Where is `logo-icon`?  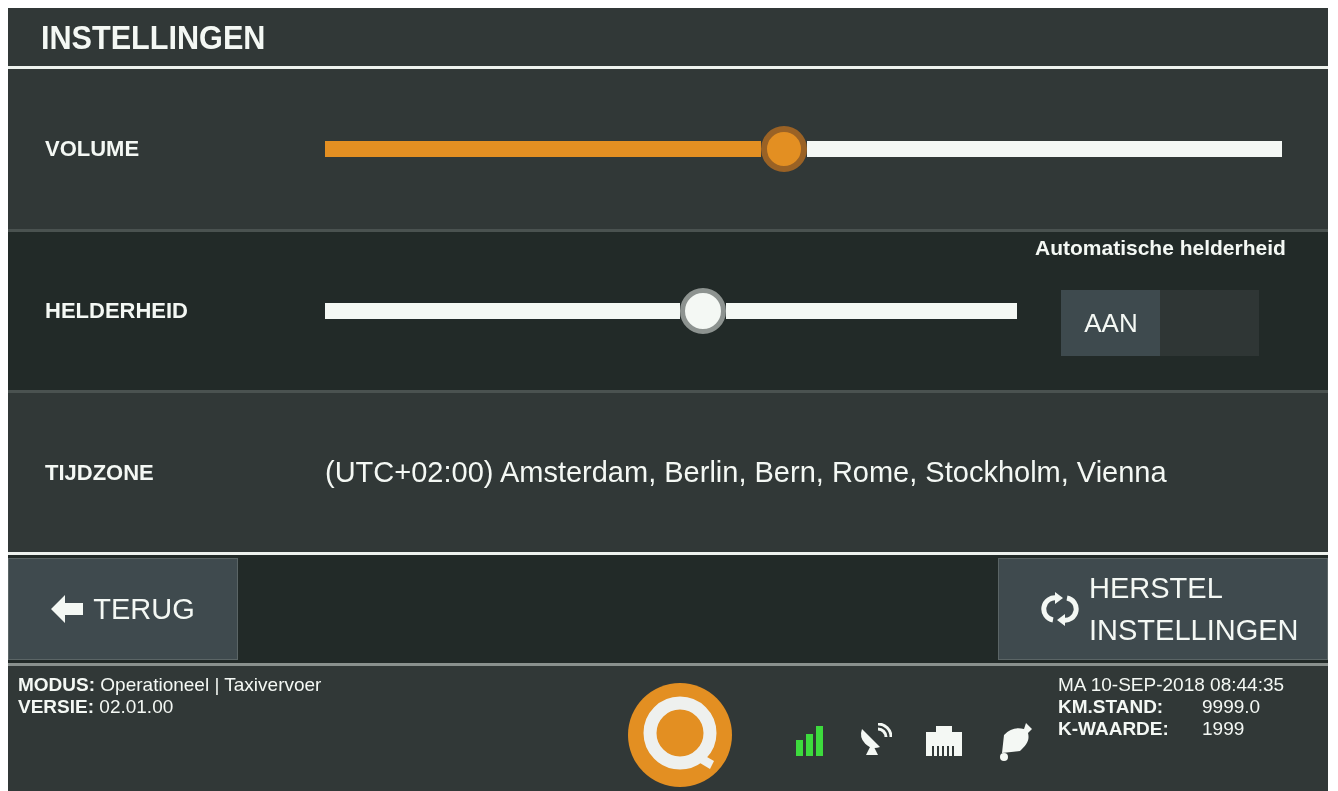
logo-icon is located at coordinates (680, 735).